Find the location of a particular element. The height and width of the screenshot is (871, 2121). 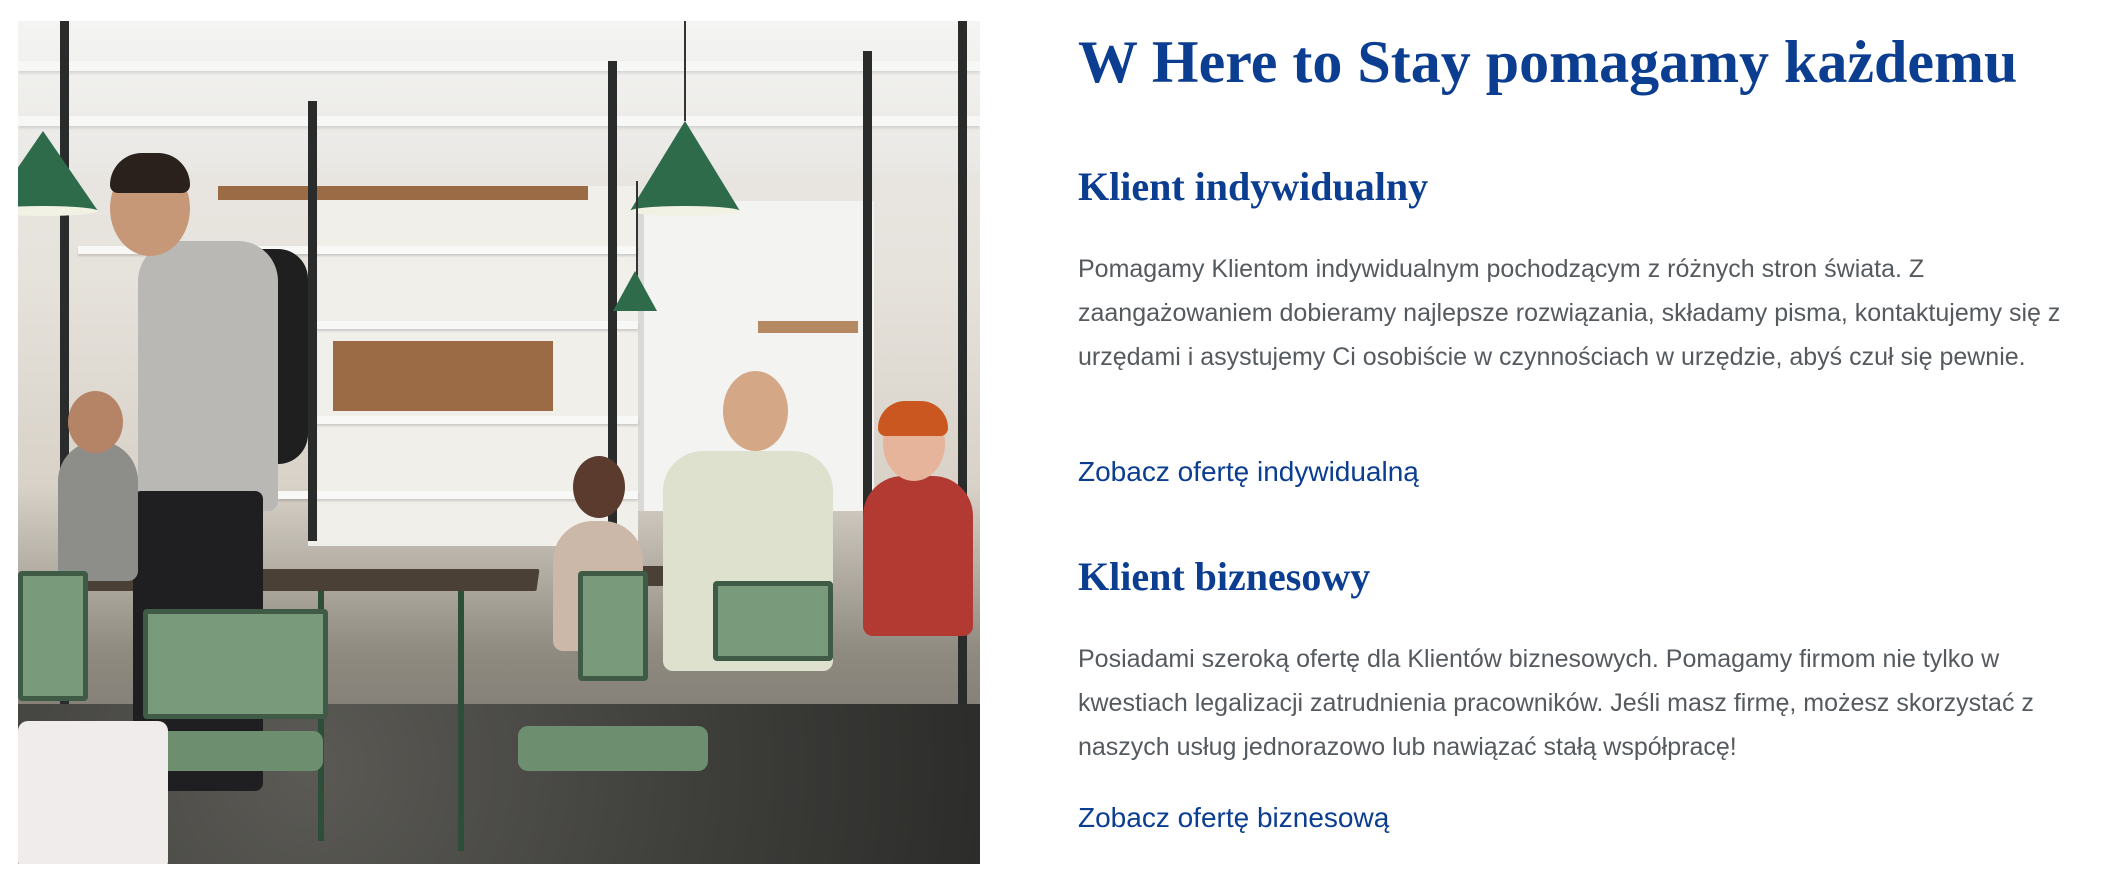

page-title: W Here to Stay pomagamy każdemu is located at coordinates (1548, 62).